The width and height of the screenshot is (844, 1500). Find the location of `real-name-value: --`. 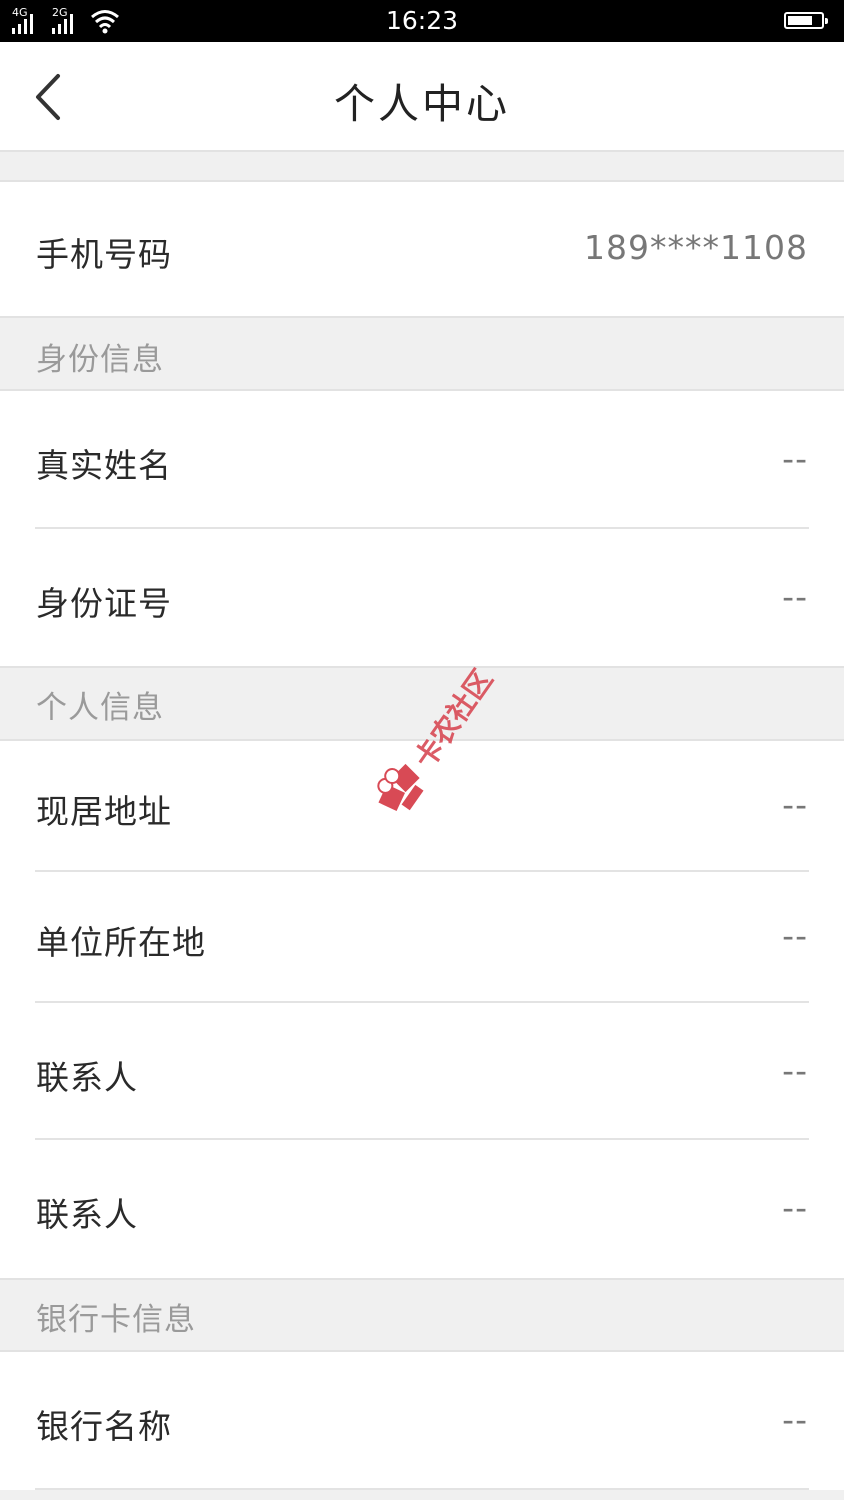

real-name-value: -- is located at coordinates (795, 458).